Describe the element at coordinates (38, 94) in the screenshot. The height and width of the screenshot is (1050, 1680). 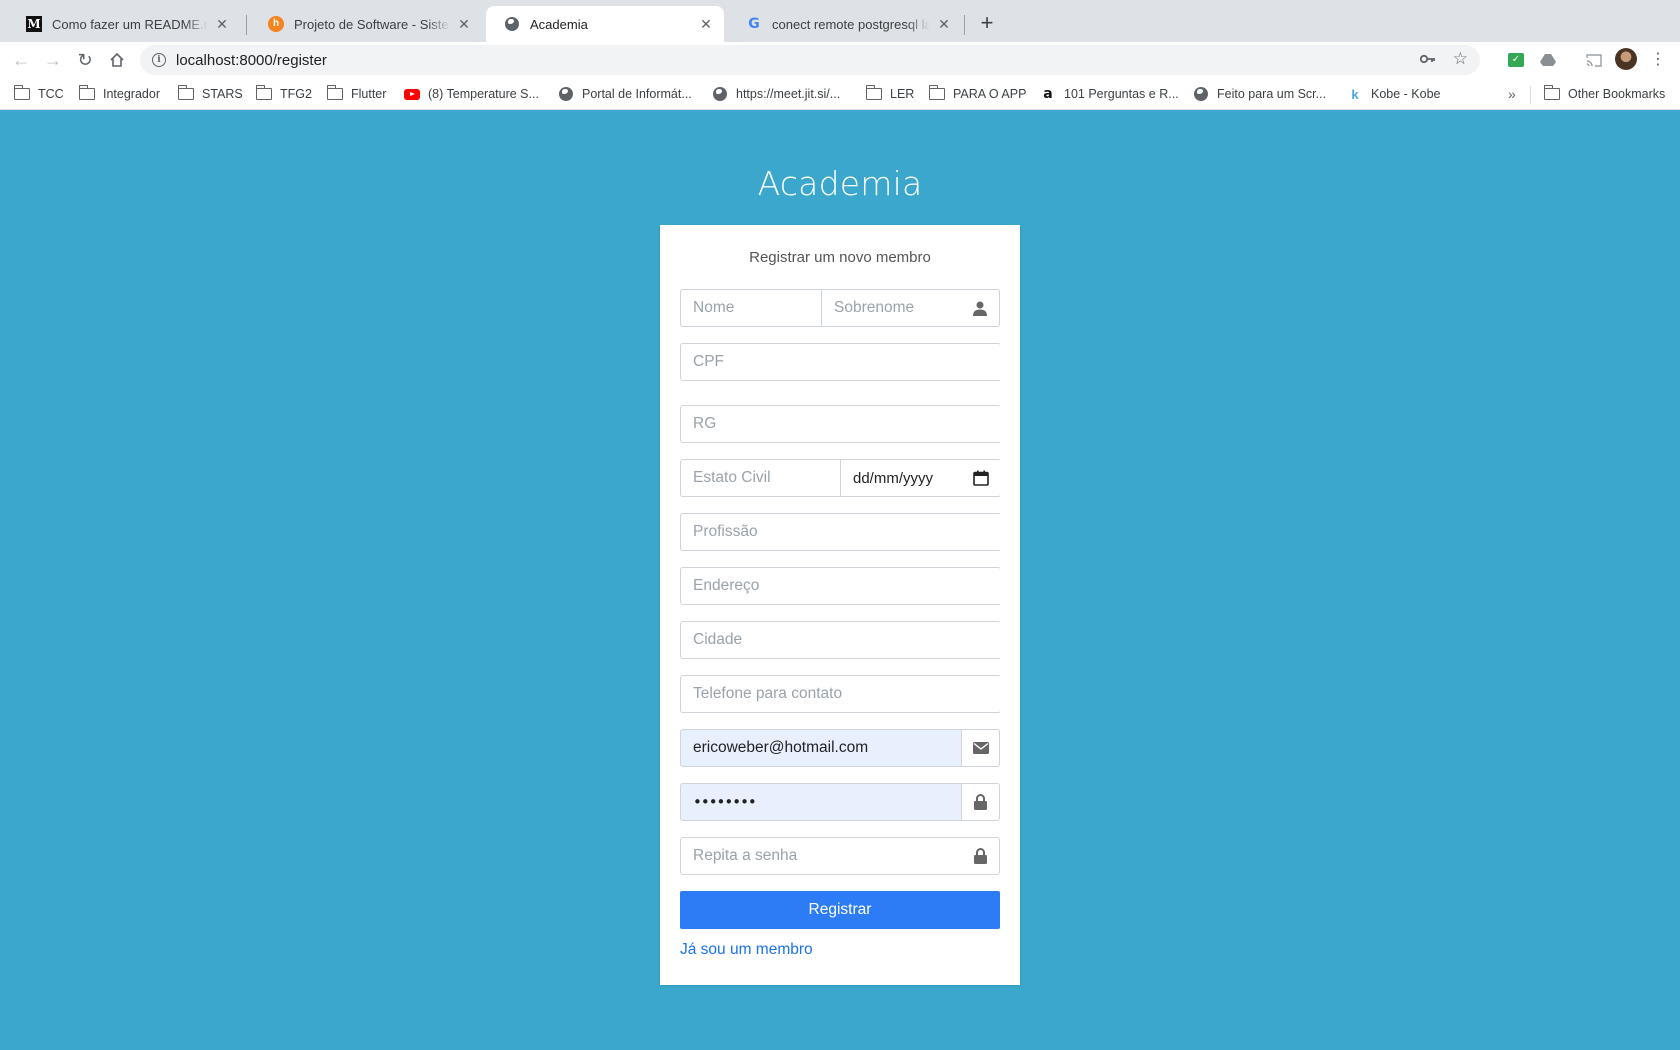
I see `bookmark-tcc: TCC` at that location.